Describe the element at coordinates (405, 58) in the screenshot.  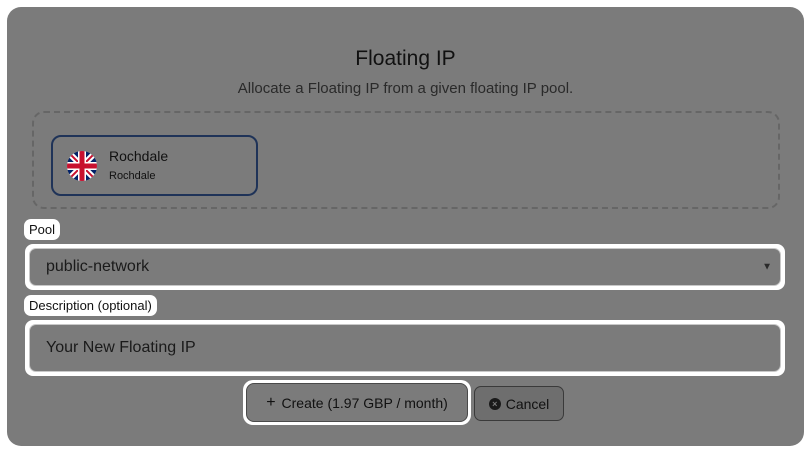
I see `modal-title: Floating IP` at that location.